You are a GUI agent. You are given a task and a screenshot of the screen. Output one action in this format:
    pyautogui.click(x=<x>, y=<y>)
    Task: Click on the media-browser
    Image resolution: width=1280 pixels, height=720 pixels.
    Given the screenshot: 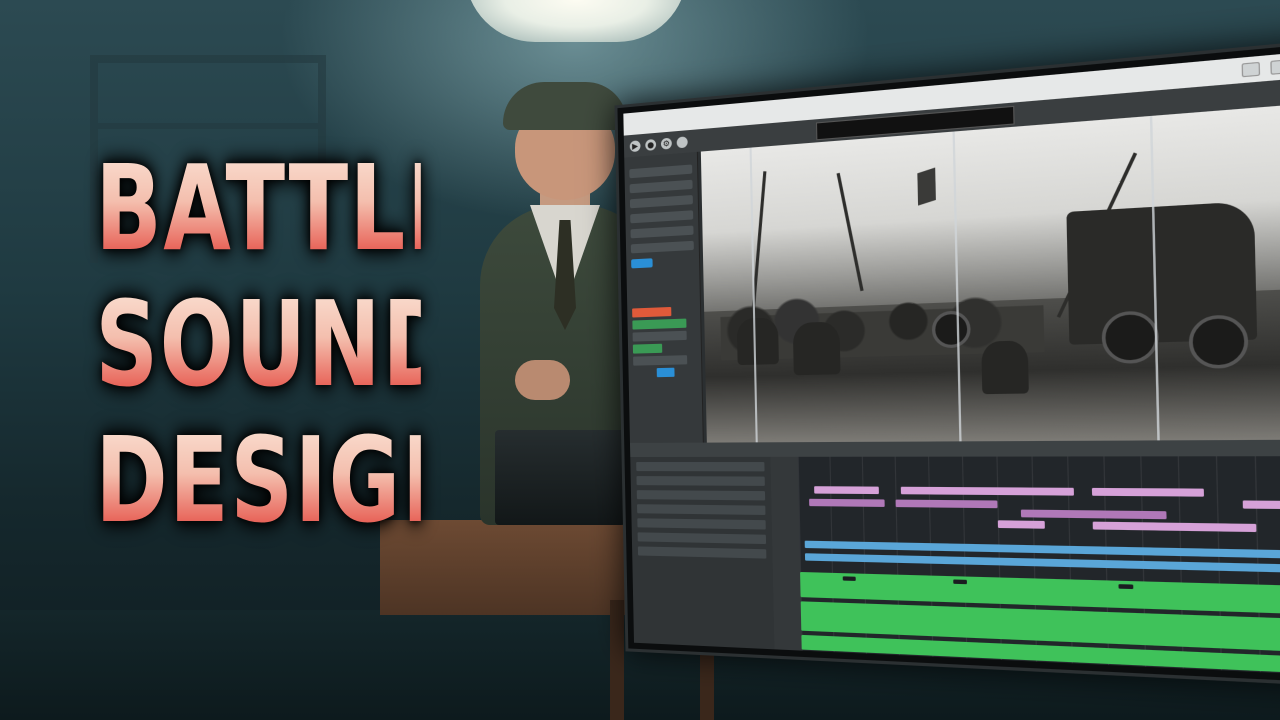 What is the action you would take?
    pyautogui.click(x=703, y=553)
    